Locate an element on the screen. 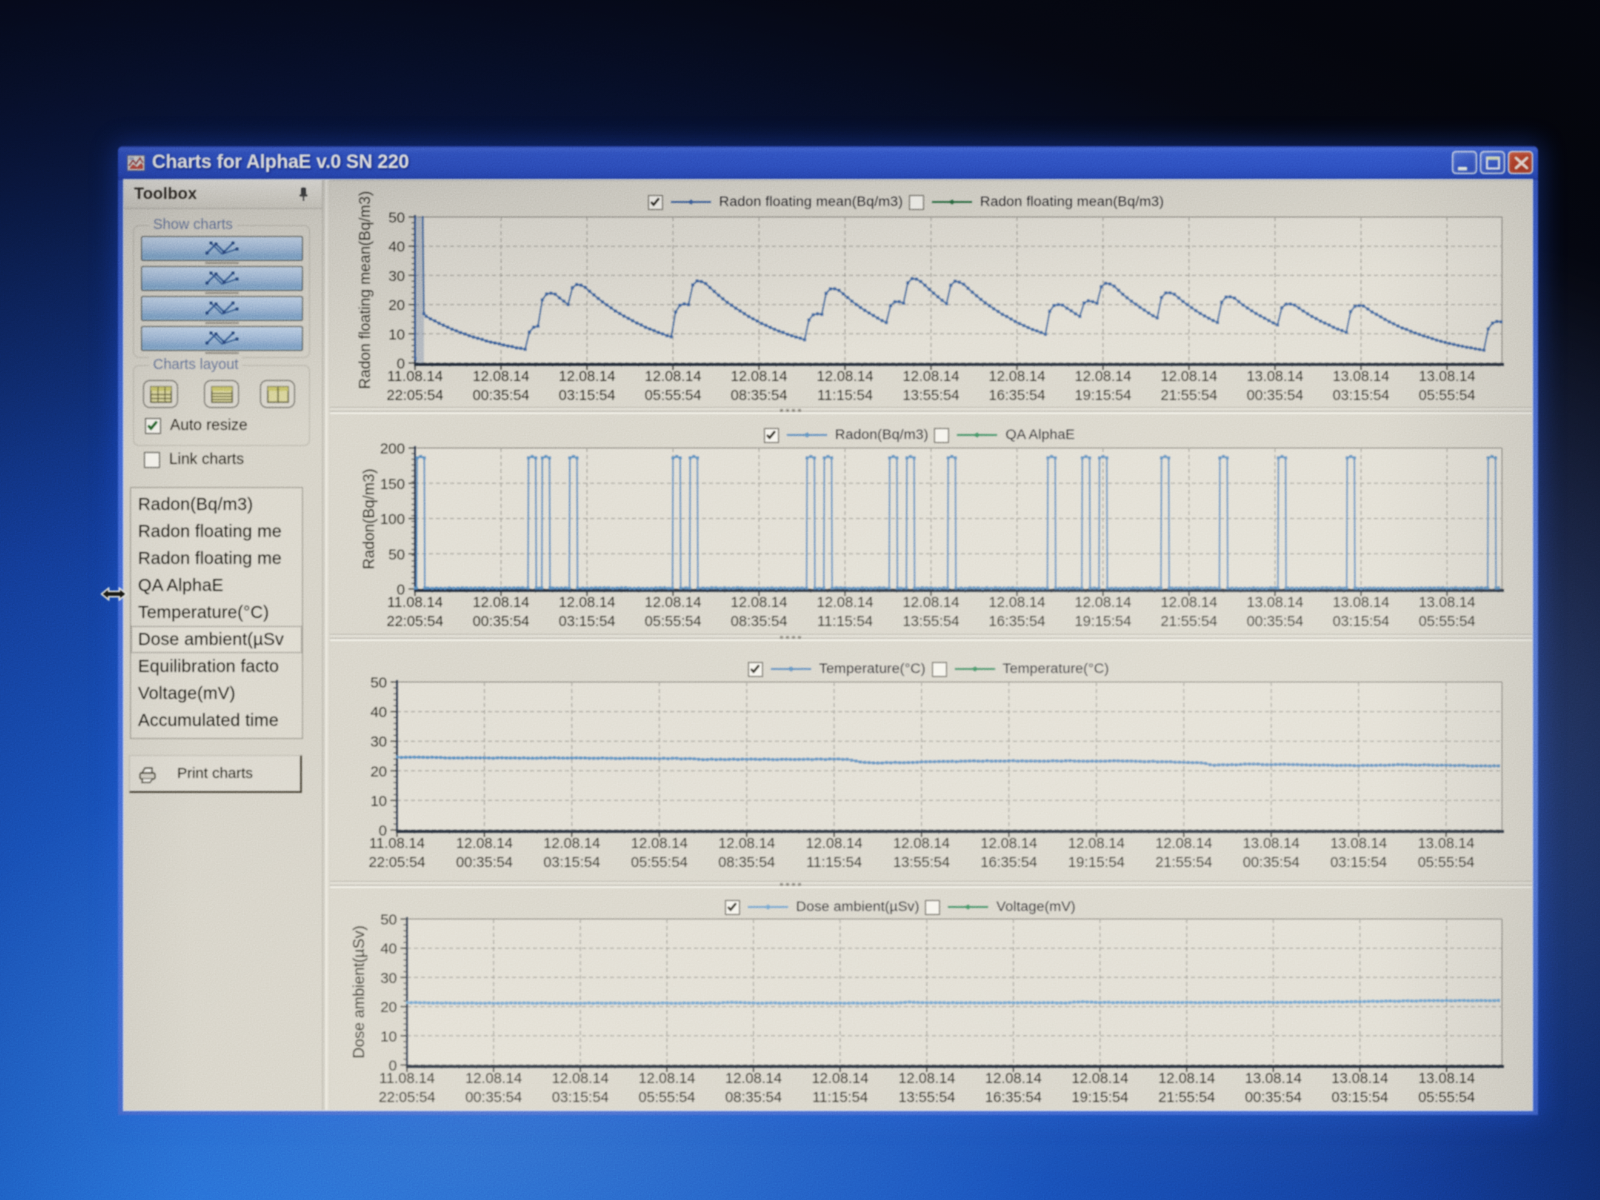  x-tick-time-label: 08:35:54 is located at coordinates (759, 396).